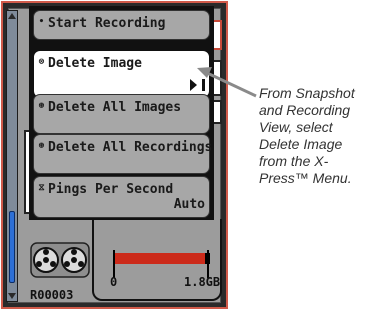  I want to click on storage-fill, so click(160, 258).